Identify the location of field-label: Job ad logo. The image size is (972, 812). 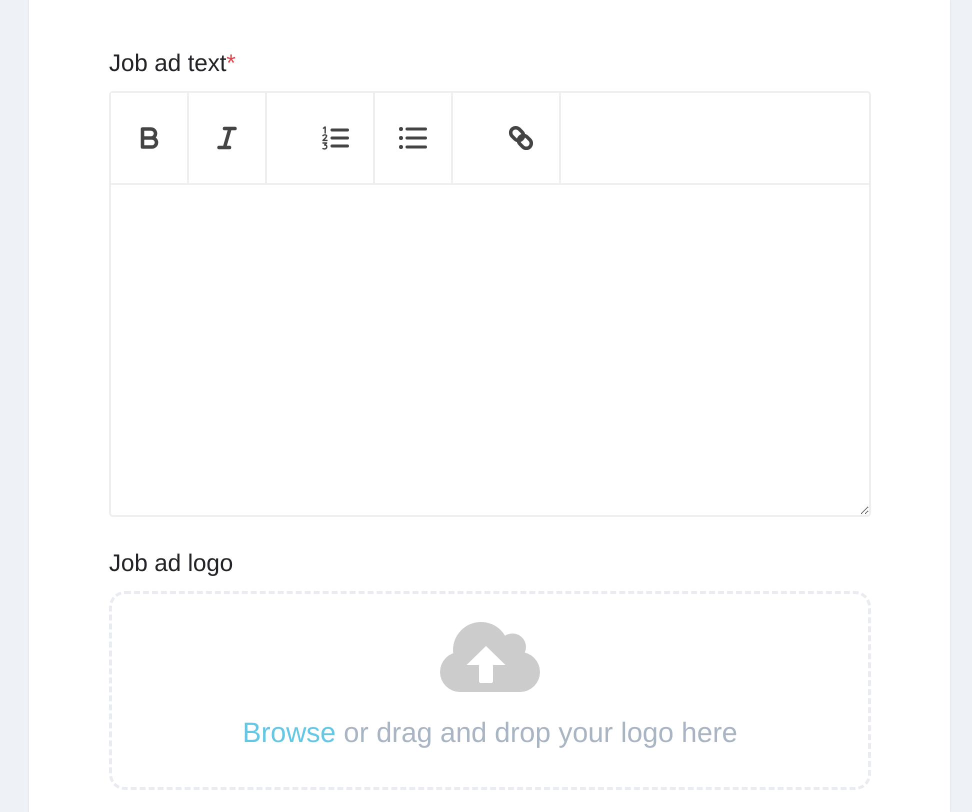
(171, 564).